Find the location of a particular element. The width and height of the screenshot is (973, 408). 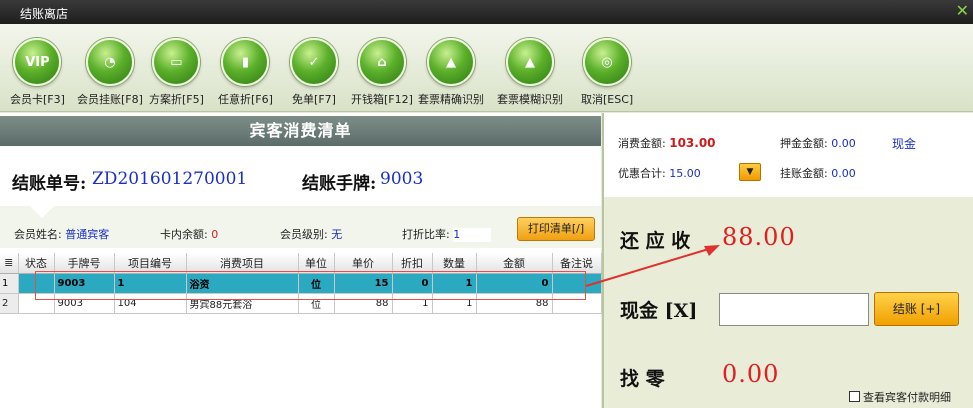

cell-code: 104 is located at coordinates (150, 303).